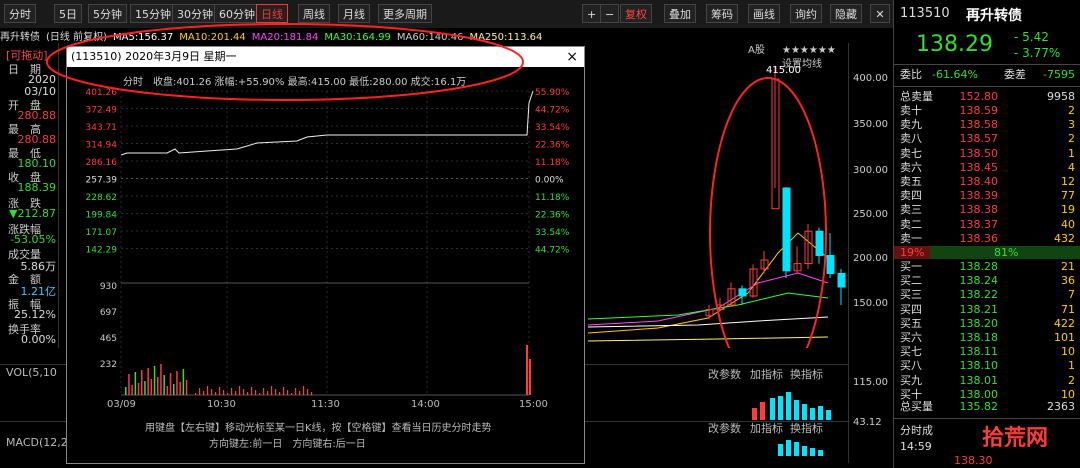 The image size is (1080, 468). Describe the element at coordinates (318, 428) in the screenshot. I see `keyboard-hint: 用键盘【左右键】移动光标至某一日K线，按【空格键】查看当日历史分时走势` at that location.